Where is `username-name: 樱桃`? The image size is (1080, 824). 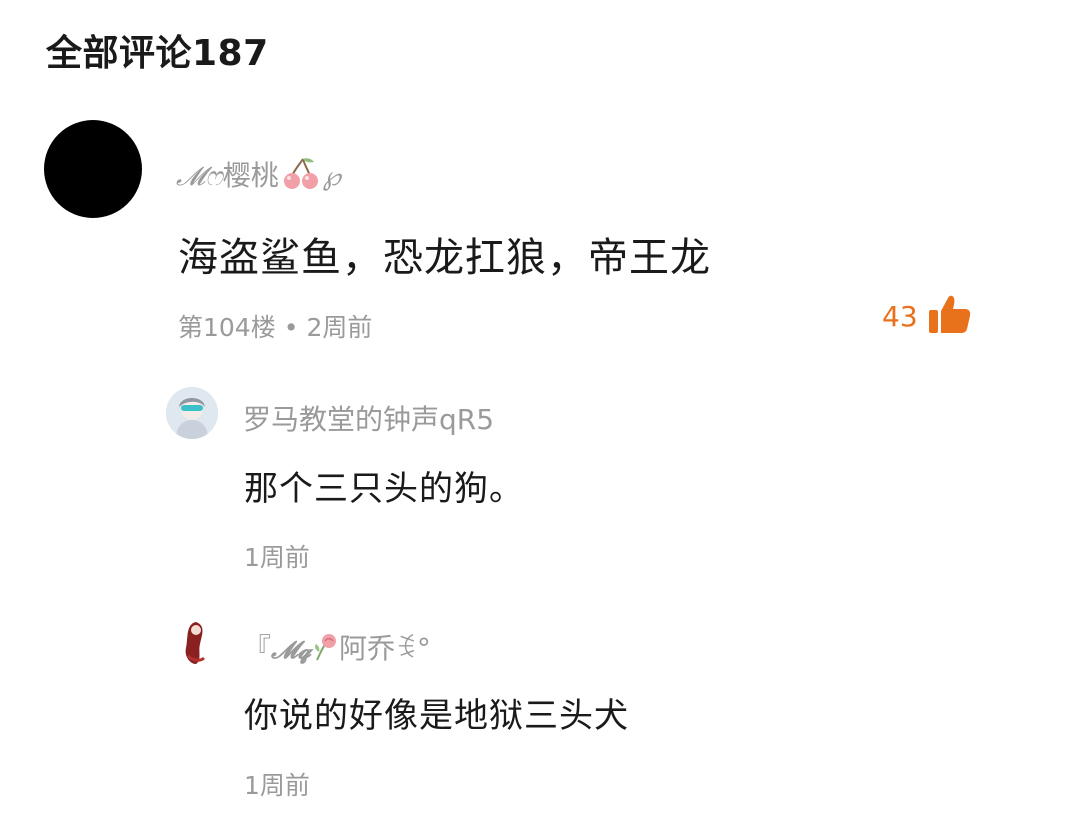 username-name: 樱桃 is located at coordinates (250, 175).